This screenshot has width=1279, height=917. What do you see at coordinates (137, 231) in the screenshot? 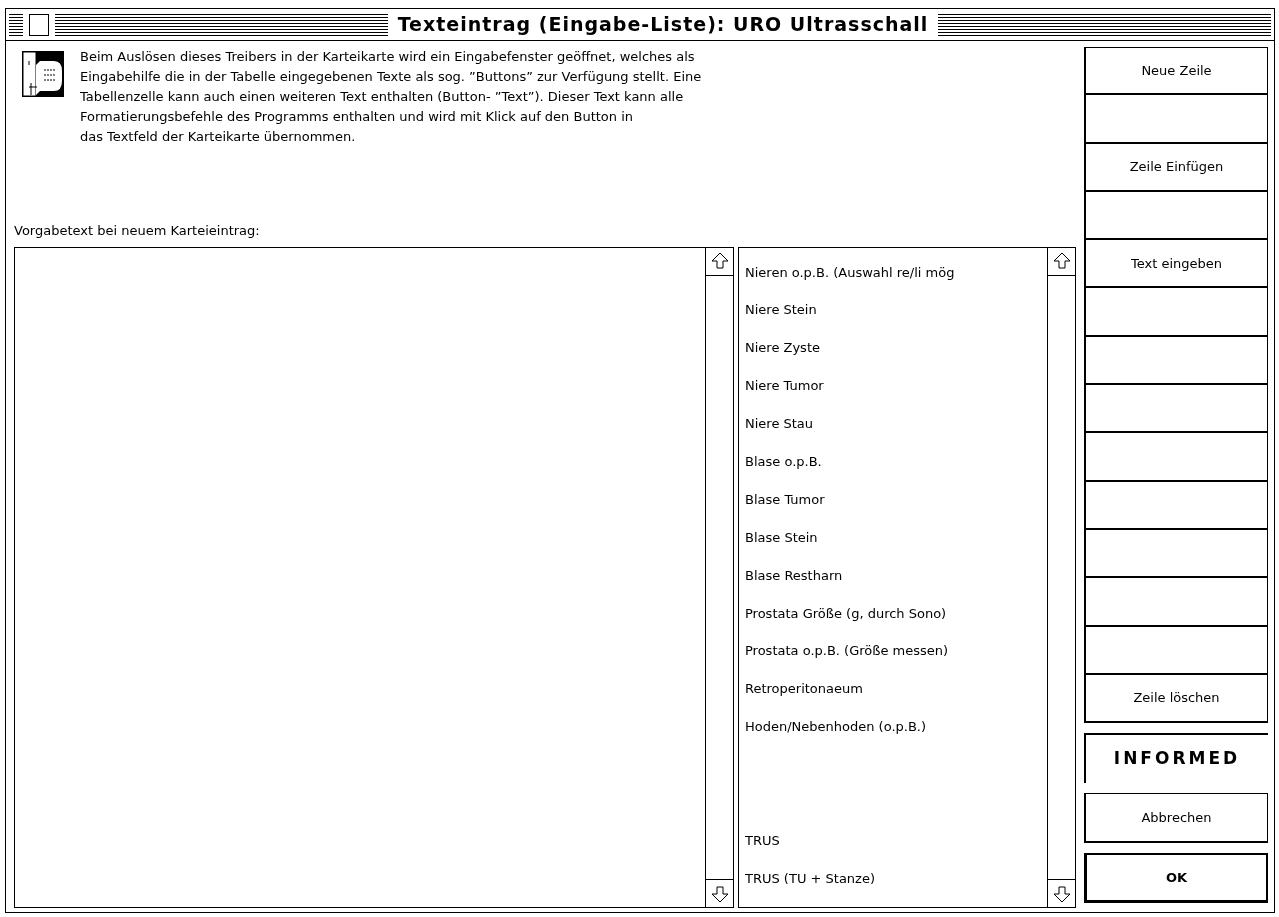
I see `field-label: Vorgabetext bei neuem Karteieintrag:` at bounding box center [137, 231].